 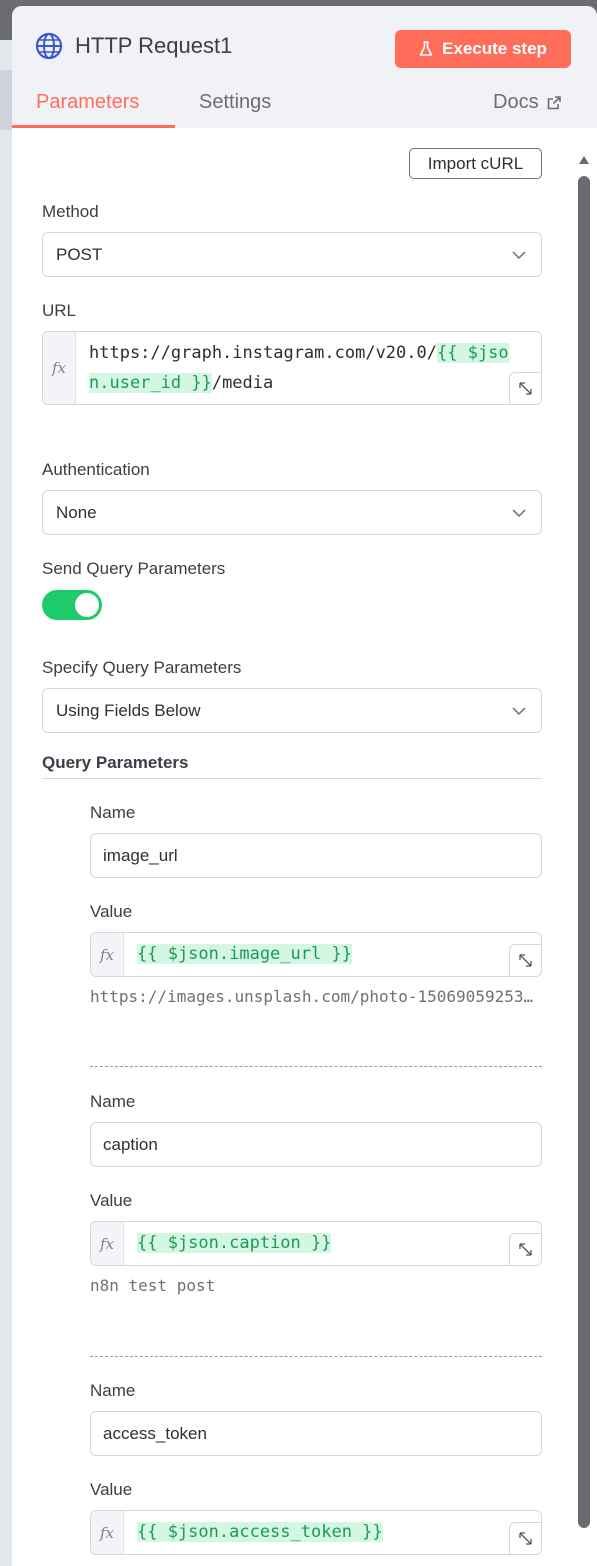 I want to click on param-value-field: fx {{ $json.image_url }}, so click(x=316, y=954).